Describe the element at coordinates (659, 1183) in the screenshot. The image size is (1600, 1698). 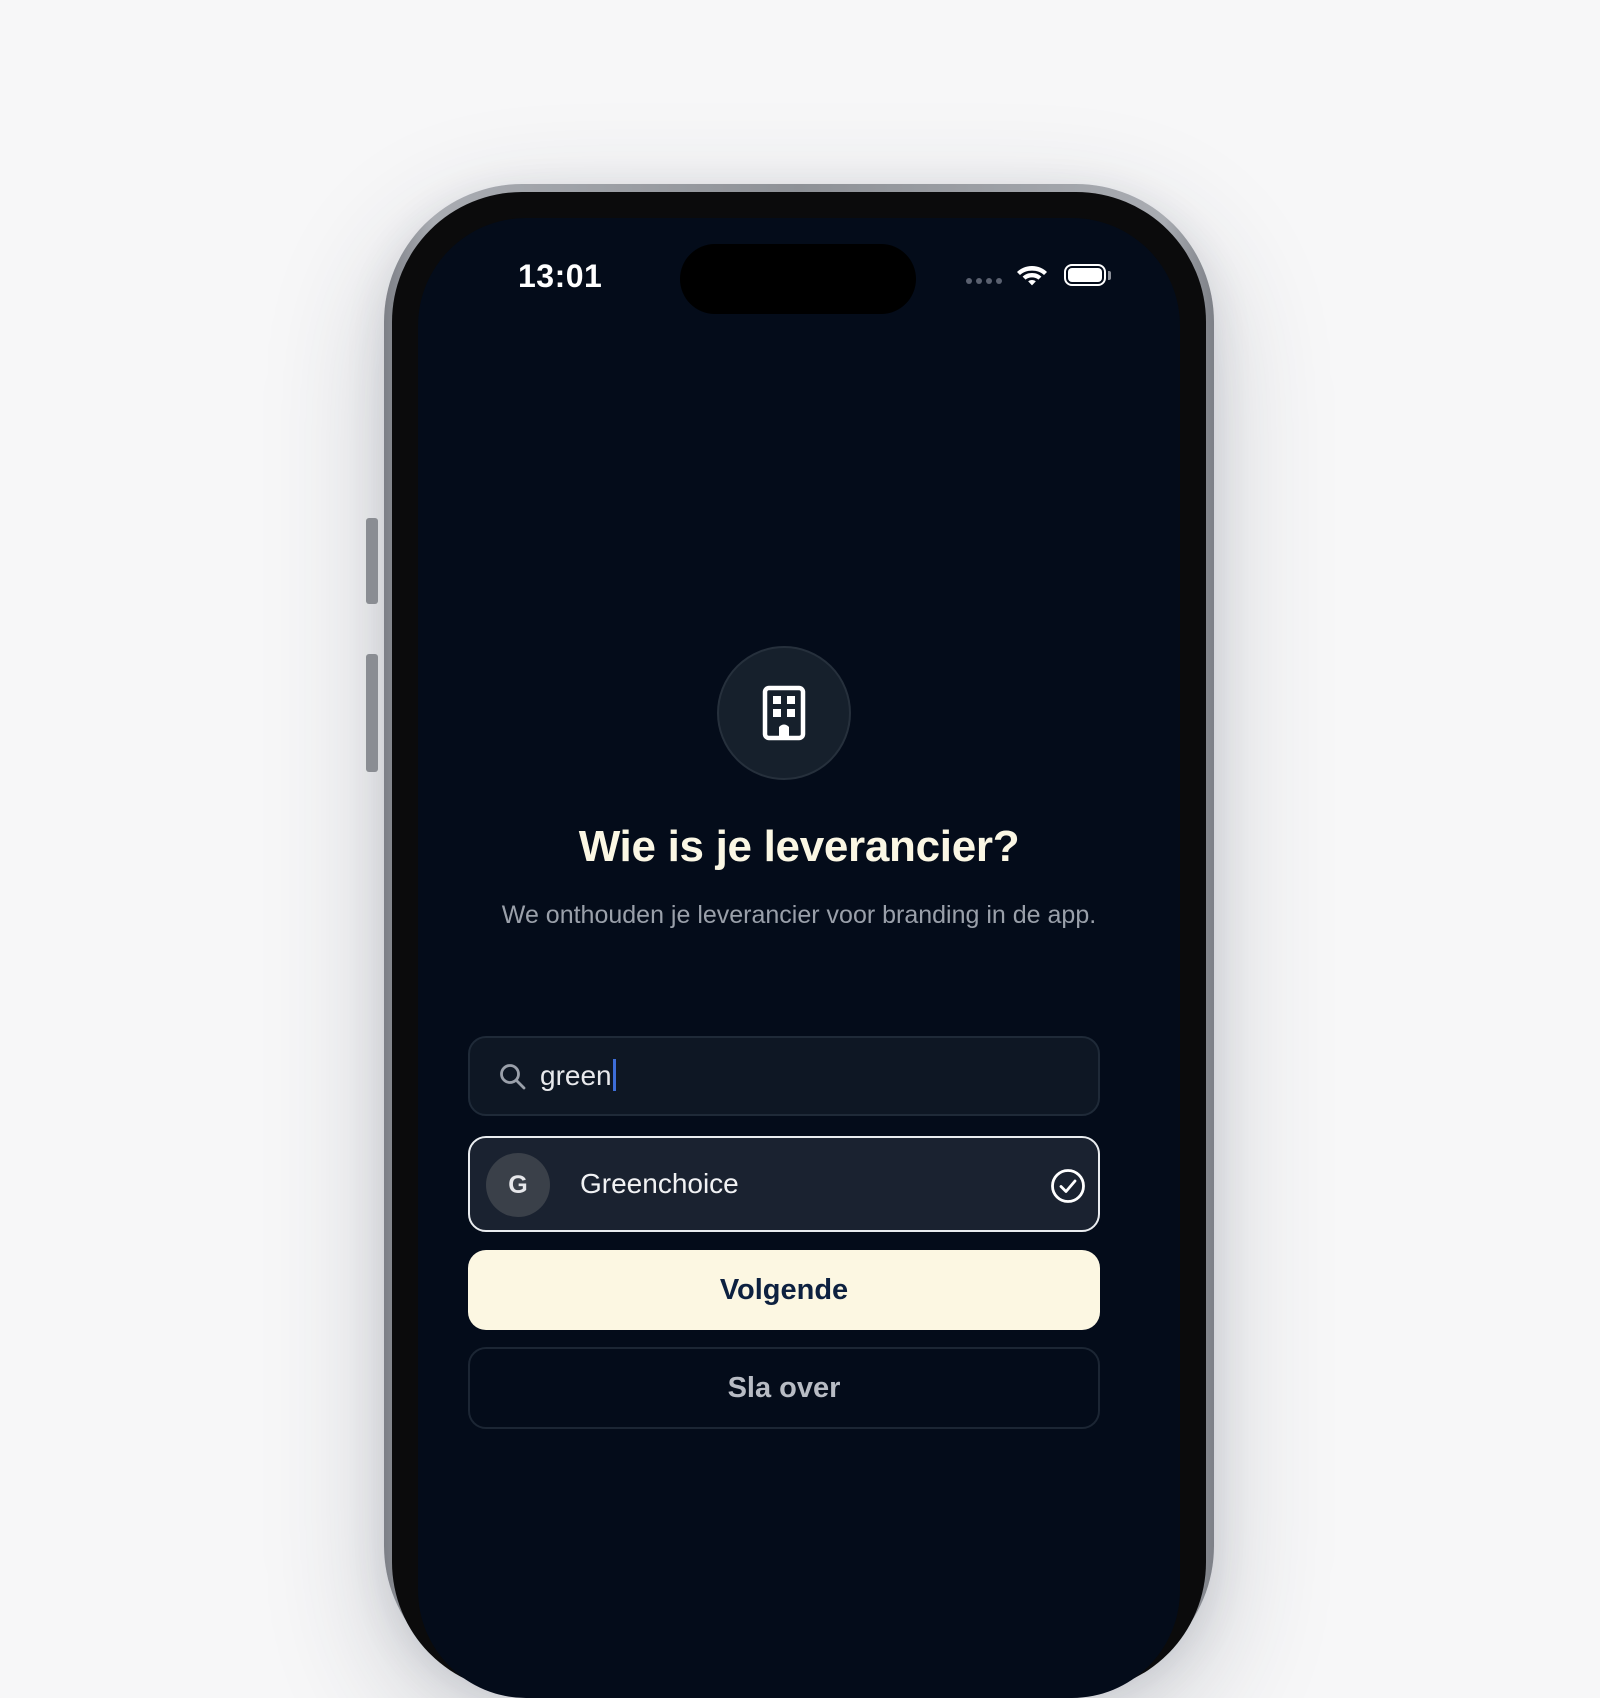
I see `supplier-name: Greenchoice` at that location.